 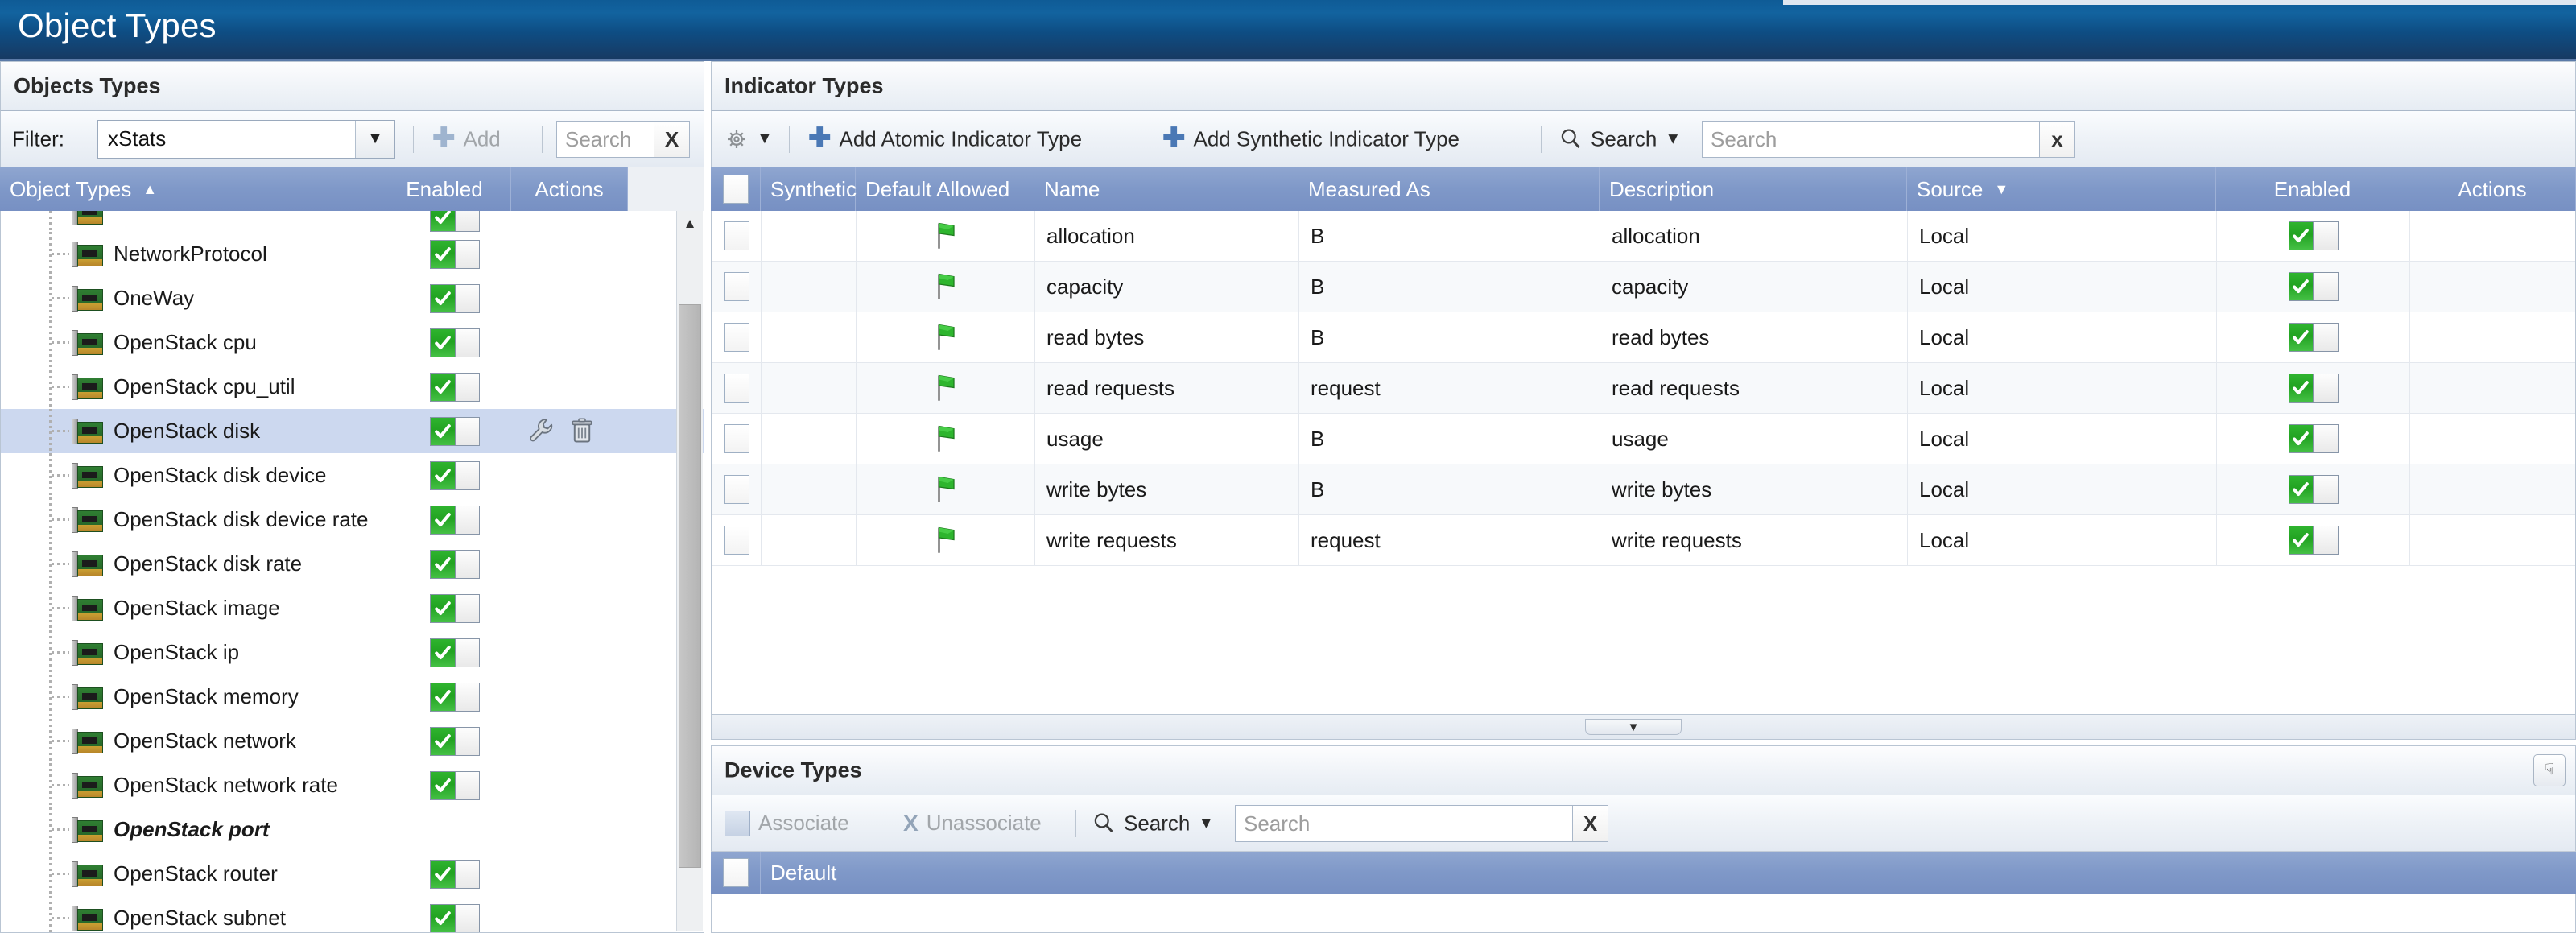 I want to click on tree-row, so click(x=352, y=221).